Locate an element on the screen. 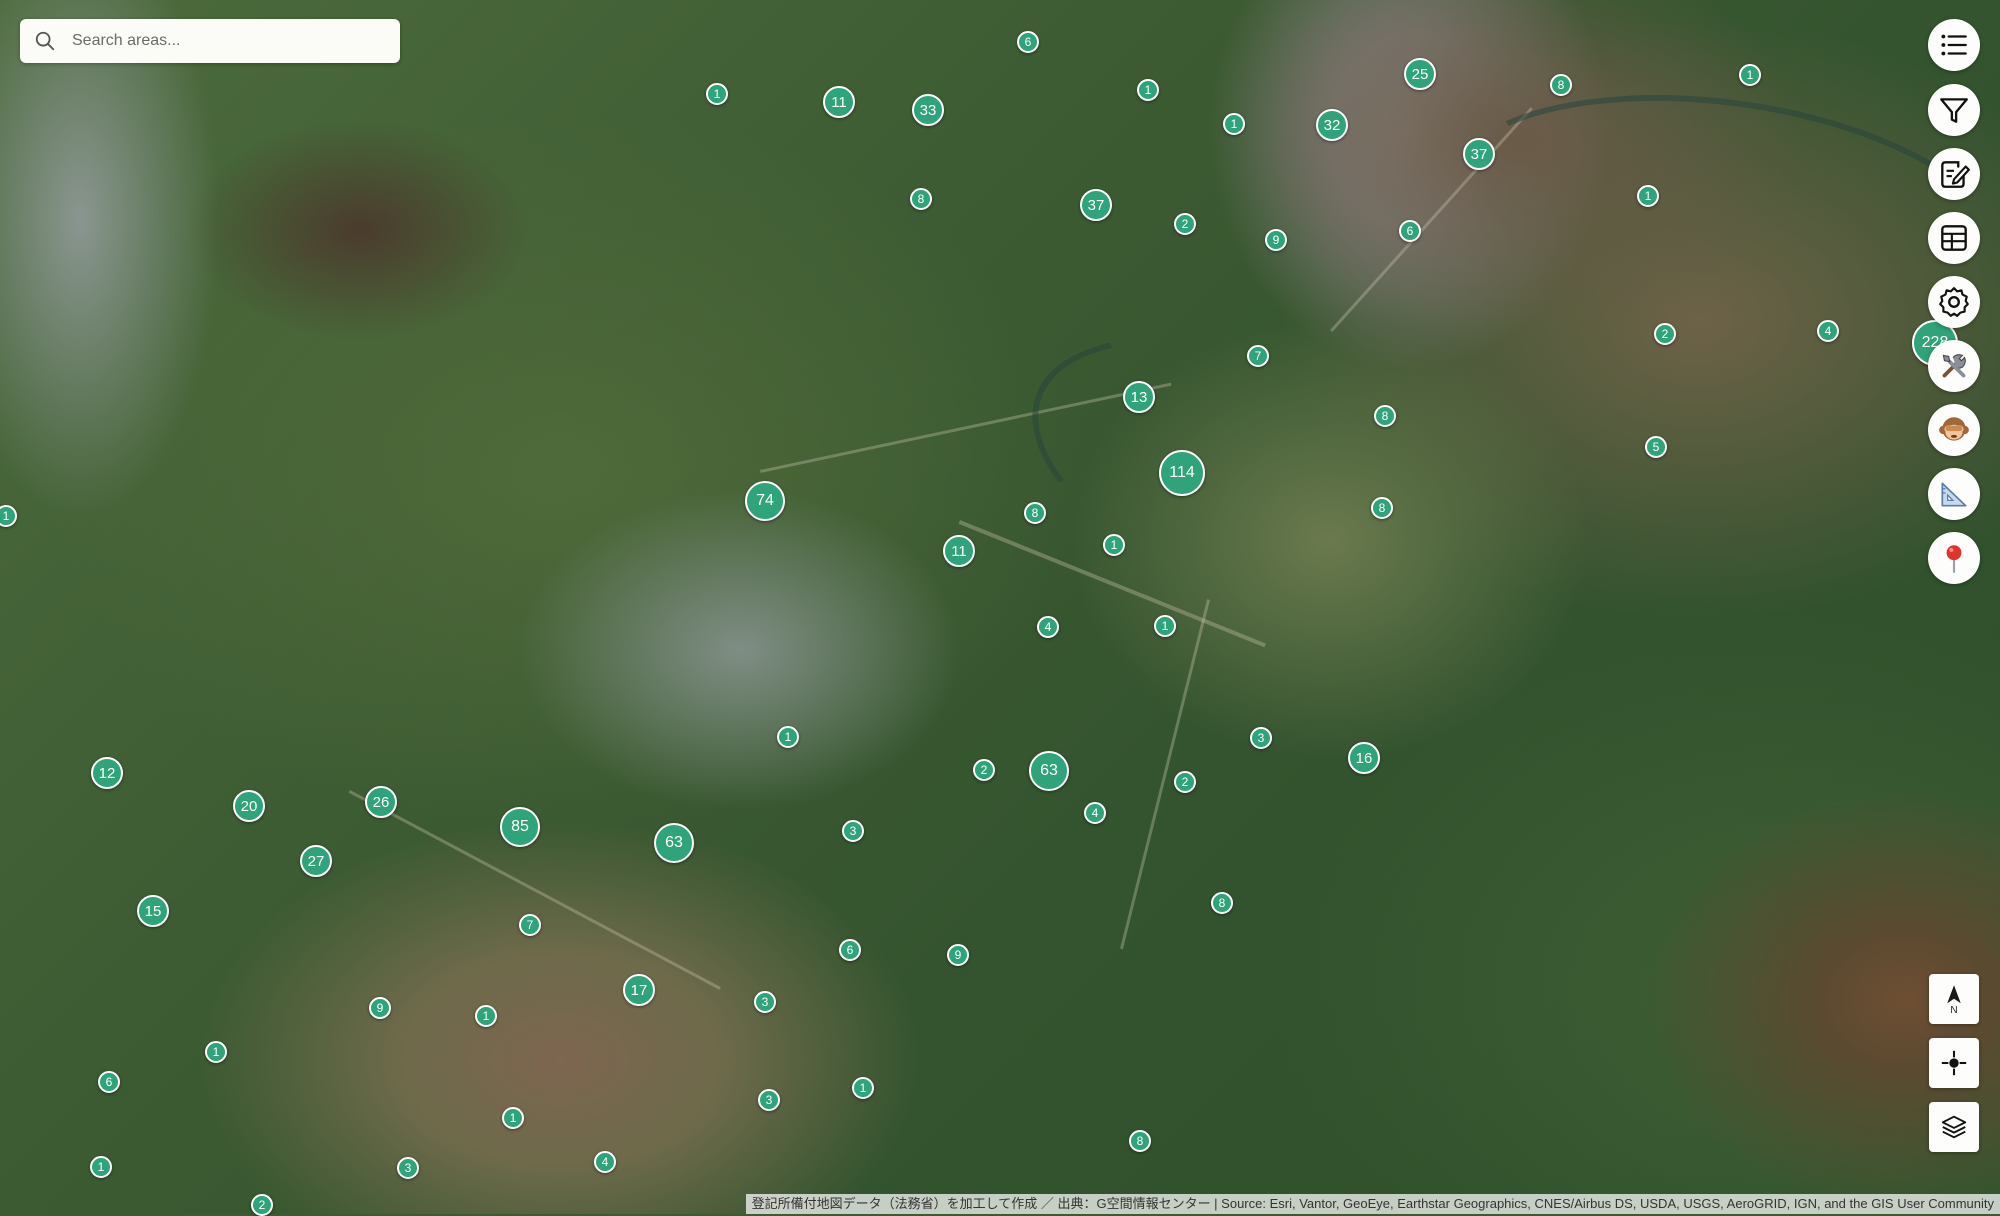  search-box is located at coordinates (210, 41).